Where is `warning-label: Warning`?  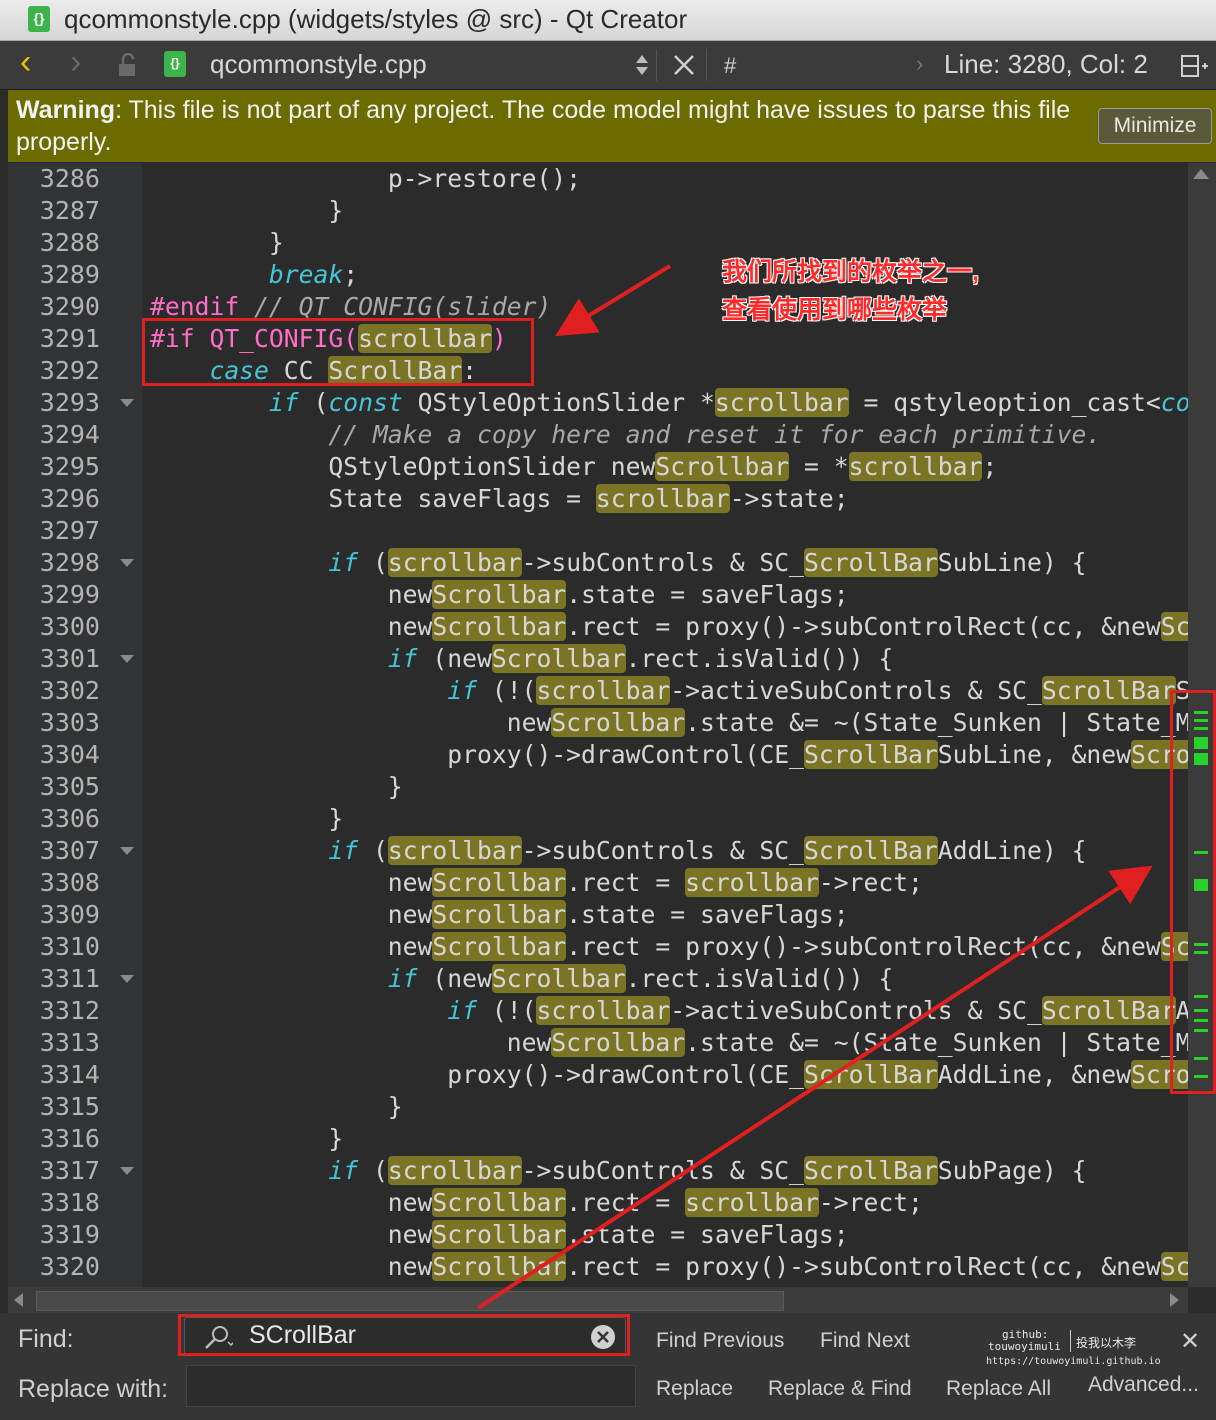 warning-label: Warning is located at coordinates (66, 110).